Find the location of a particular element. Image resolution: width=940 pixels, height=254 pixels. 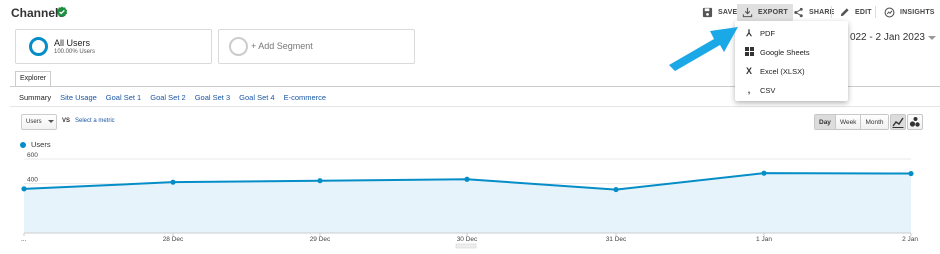

save-icon is located at coordinates (707, 12).